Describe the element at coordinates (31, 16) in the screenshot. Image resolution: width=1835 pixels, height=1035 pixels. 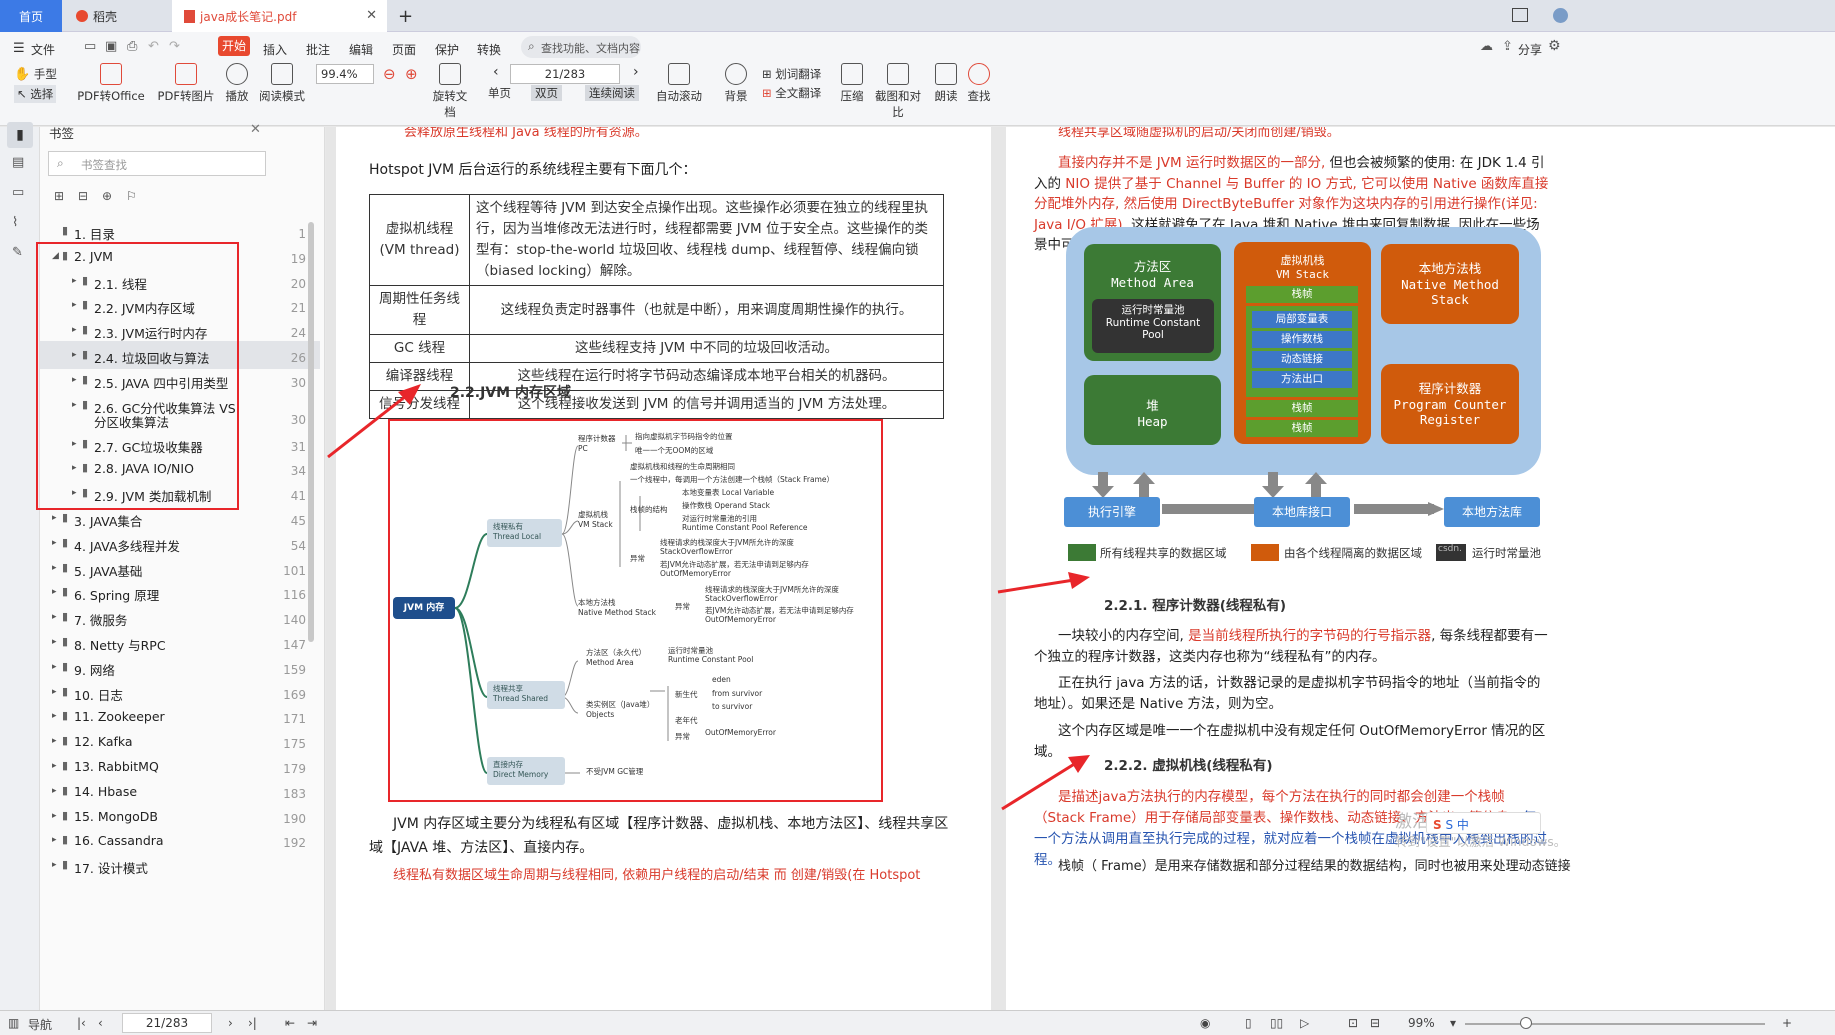
I see `tab-home: 首页` at that location.